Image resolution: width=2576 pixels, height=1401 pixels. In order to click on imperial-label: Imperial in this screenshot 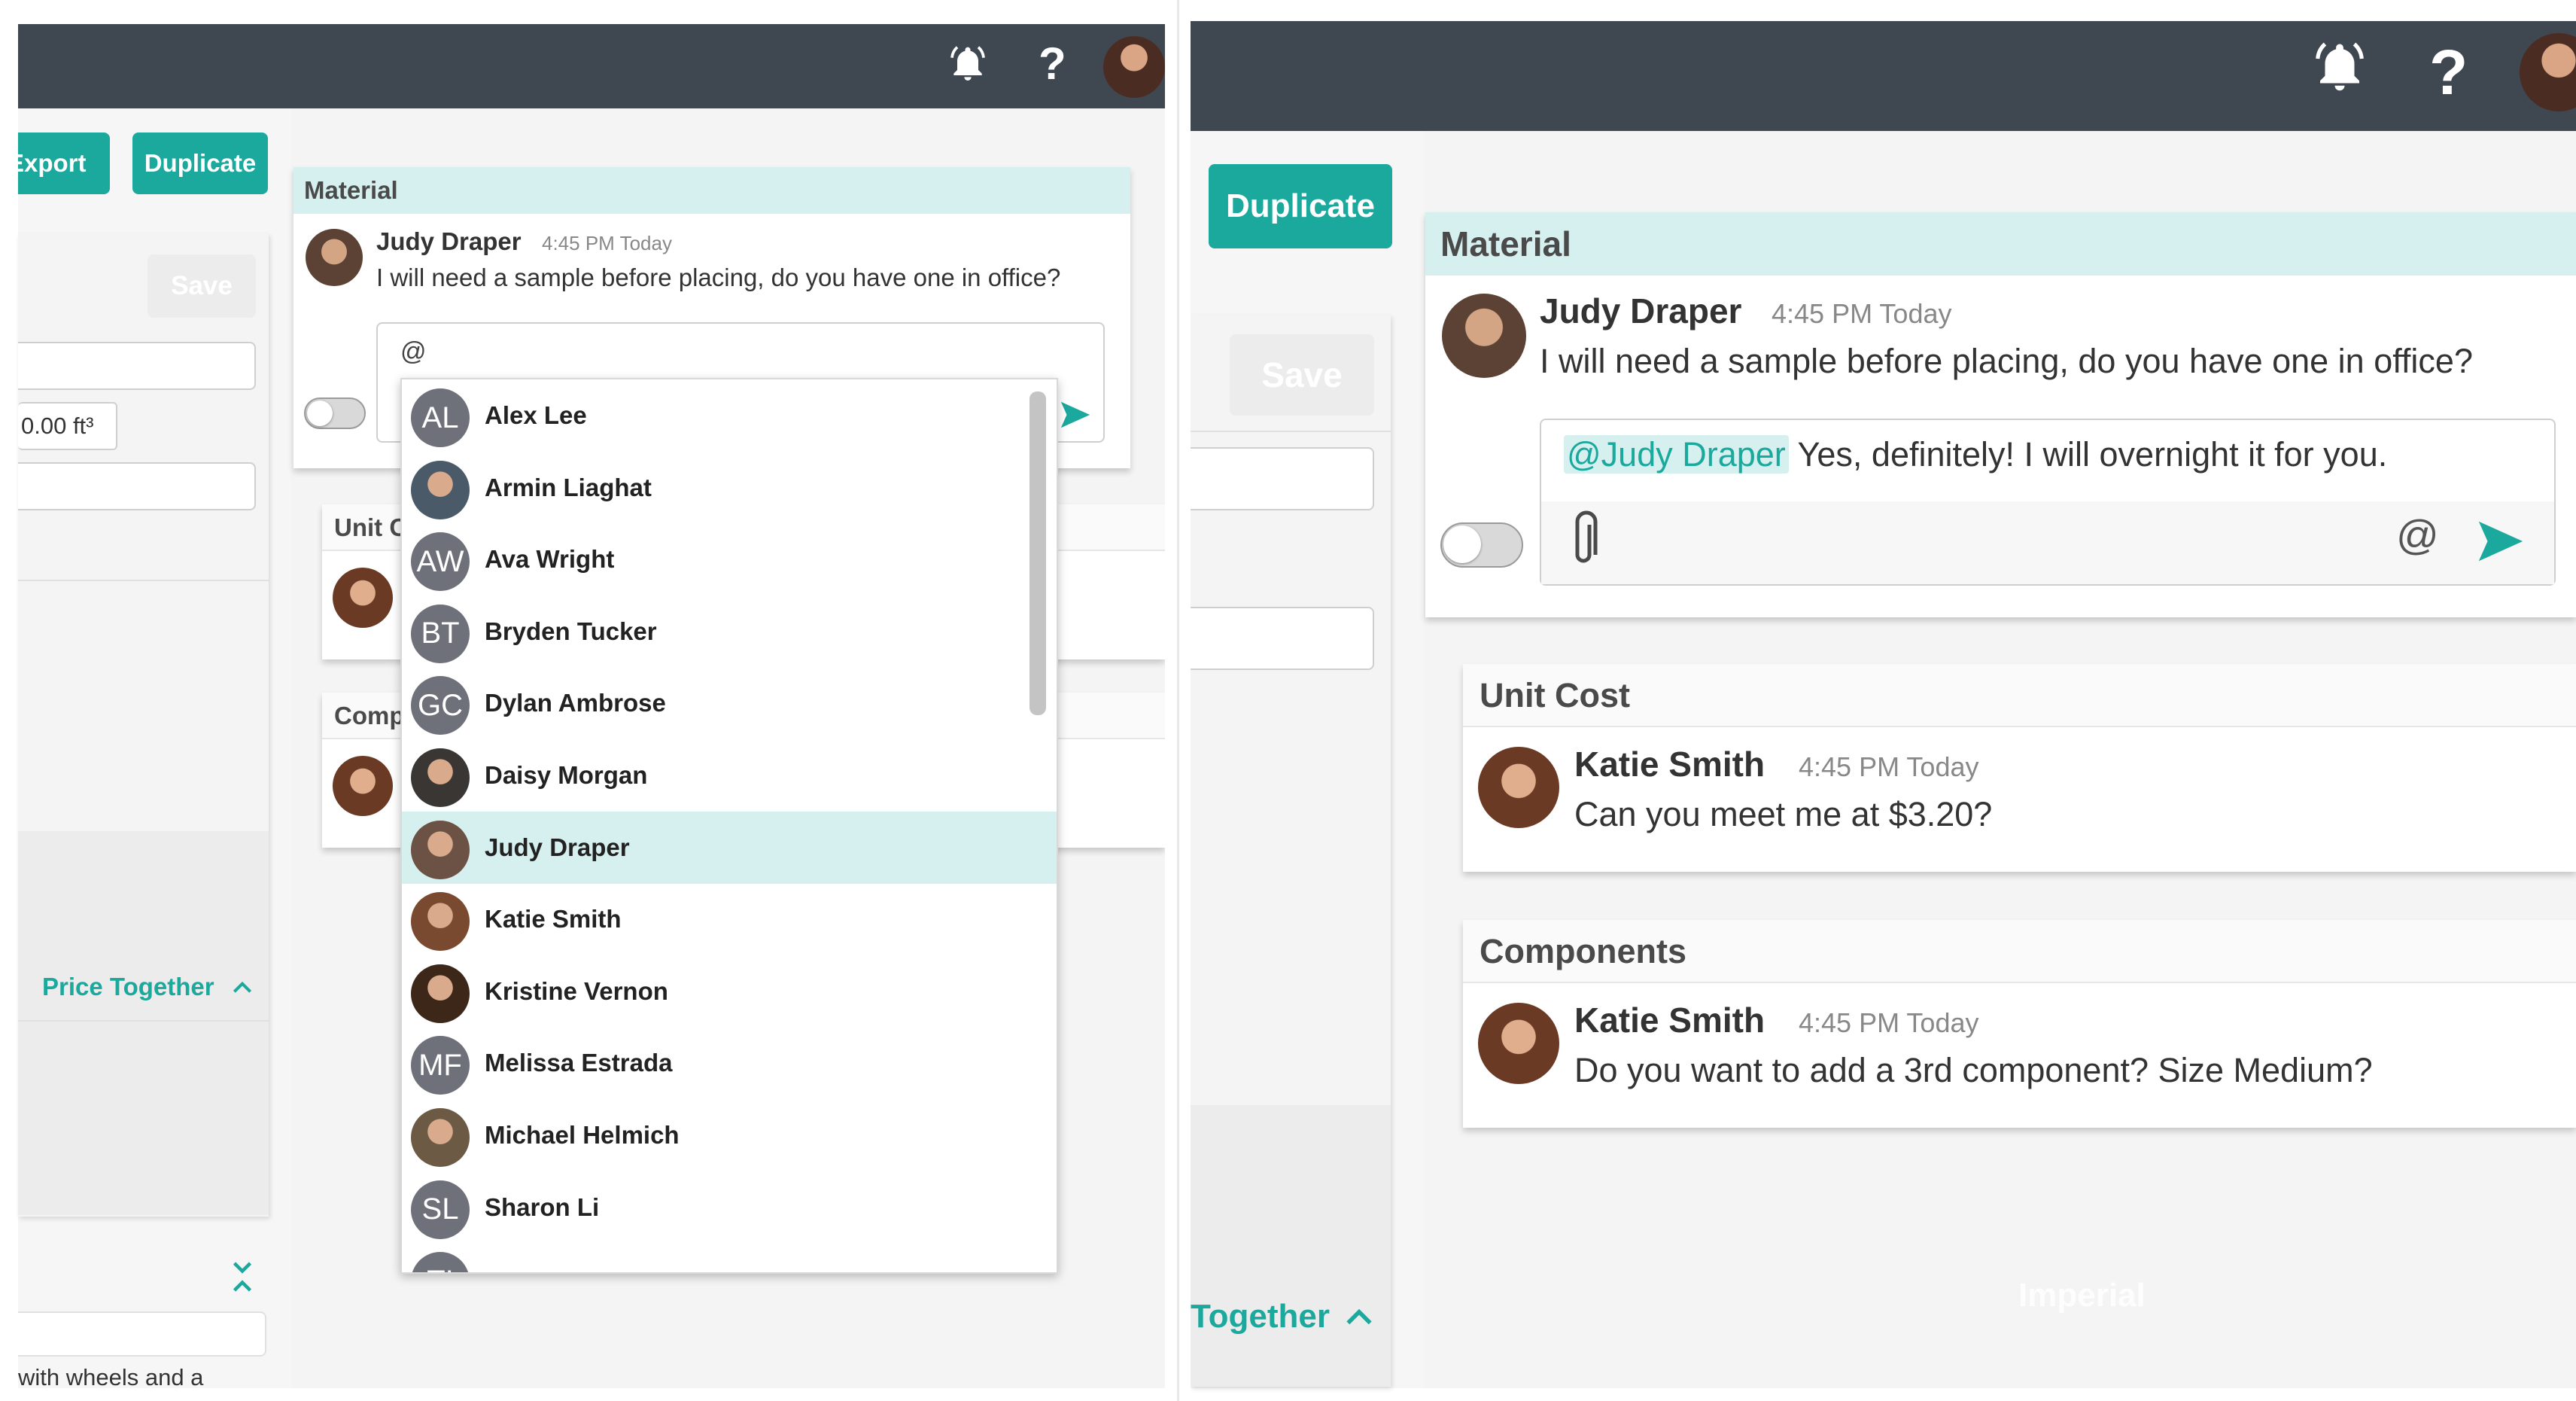, I will do `click(2082, 1295)`.